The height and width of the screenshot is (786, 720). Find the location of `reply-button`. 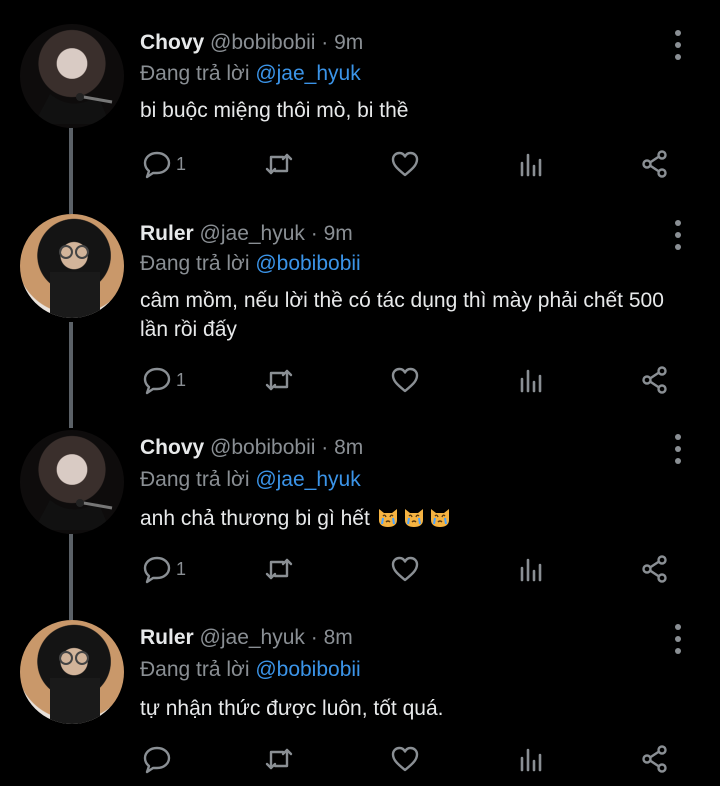

reply-button is located at coordinates (159, 759).